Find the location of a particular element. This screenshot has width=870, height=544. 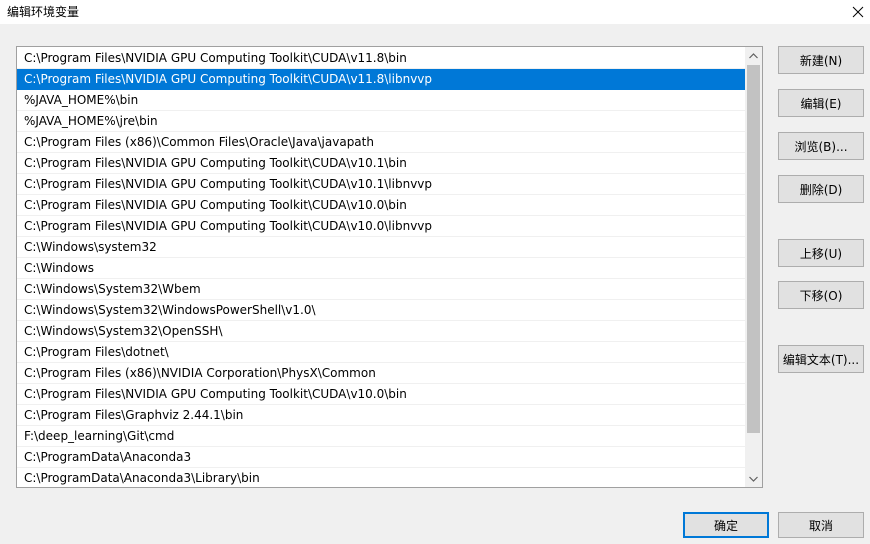

path-list-item: C:\ProgramData\Anaconda3\Library\bin is located at coordinates (381, 477).